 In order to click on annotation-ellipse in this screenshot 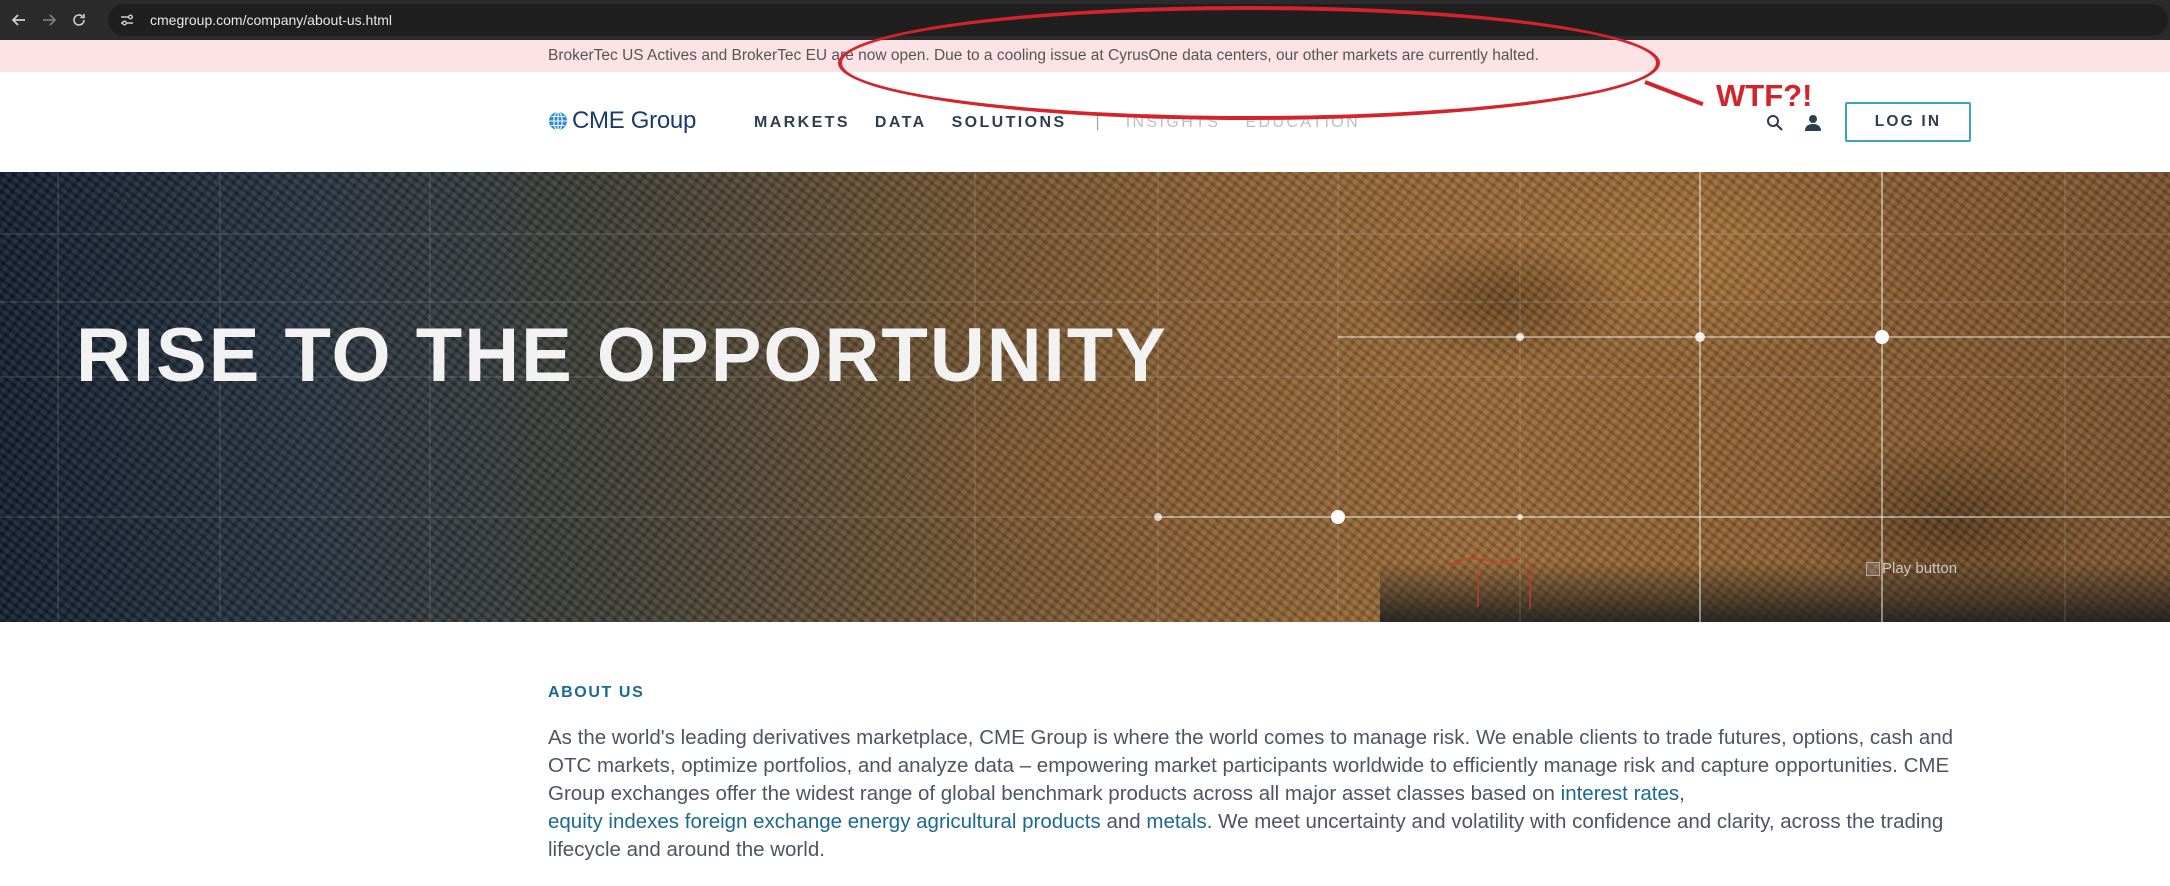, I will do `click(1249, 63)`.